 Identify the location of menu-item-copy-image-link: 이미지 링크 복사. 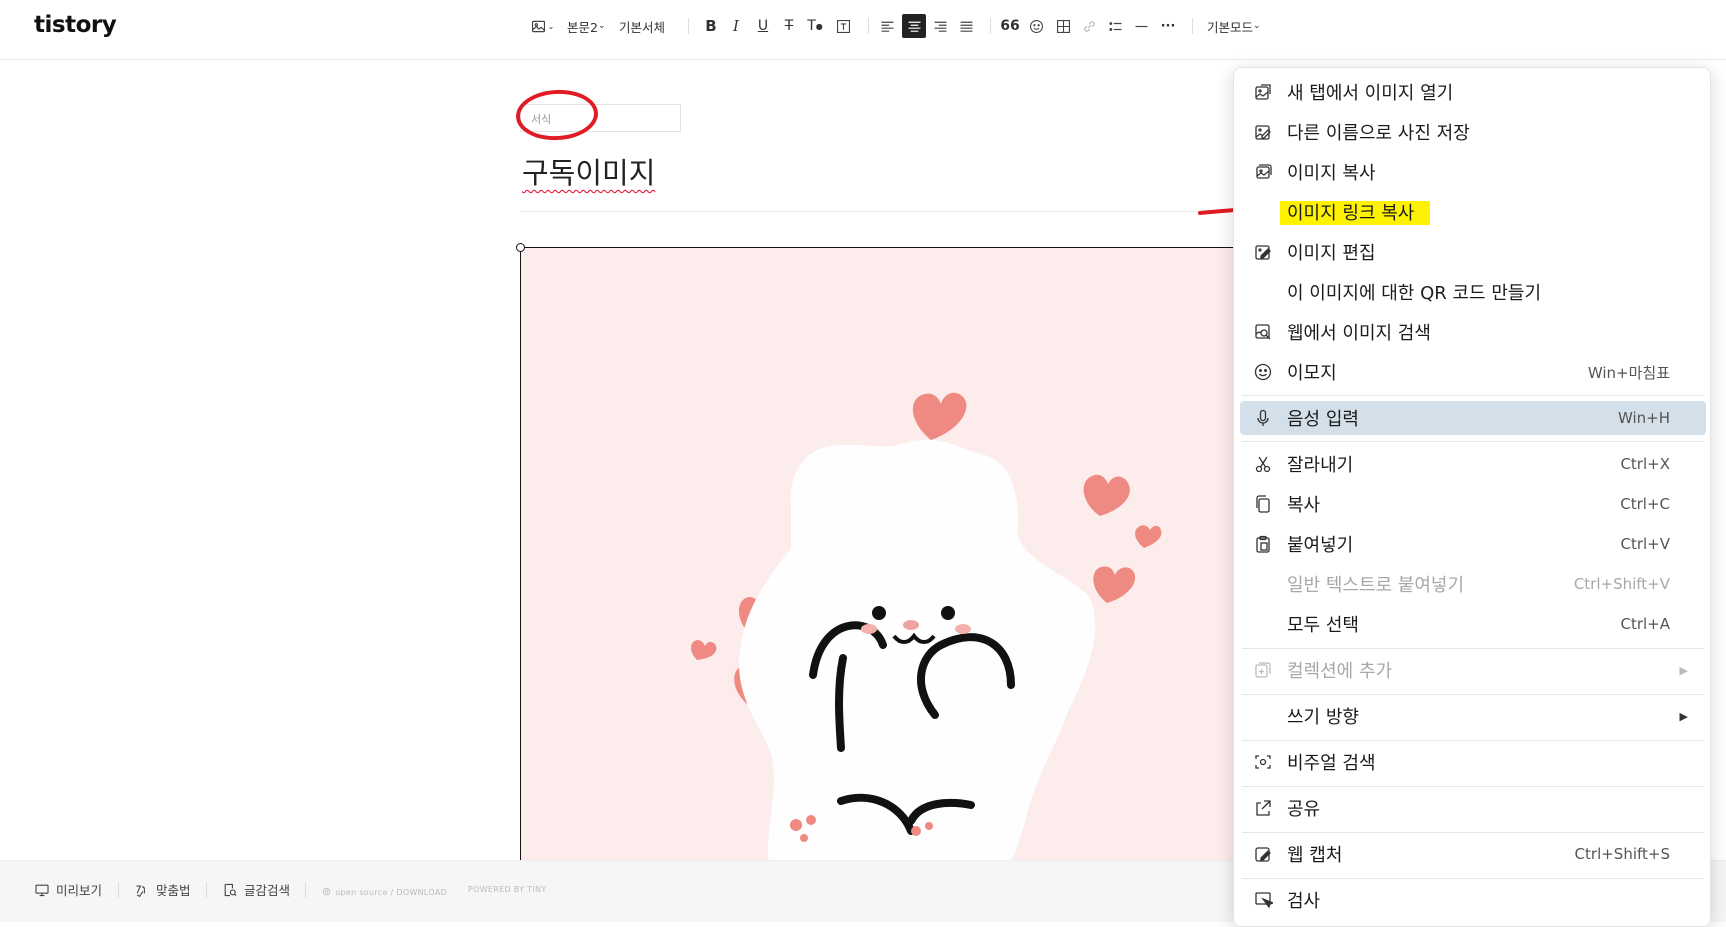
(1473, 212).